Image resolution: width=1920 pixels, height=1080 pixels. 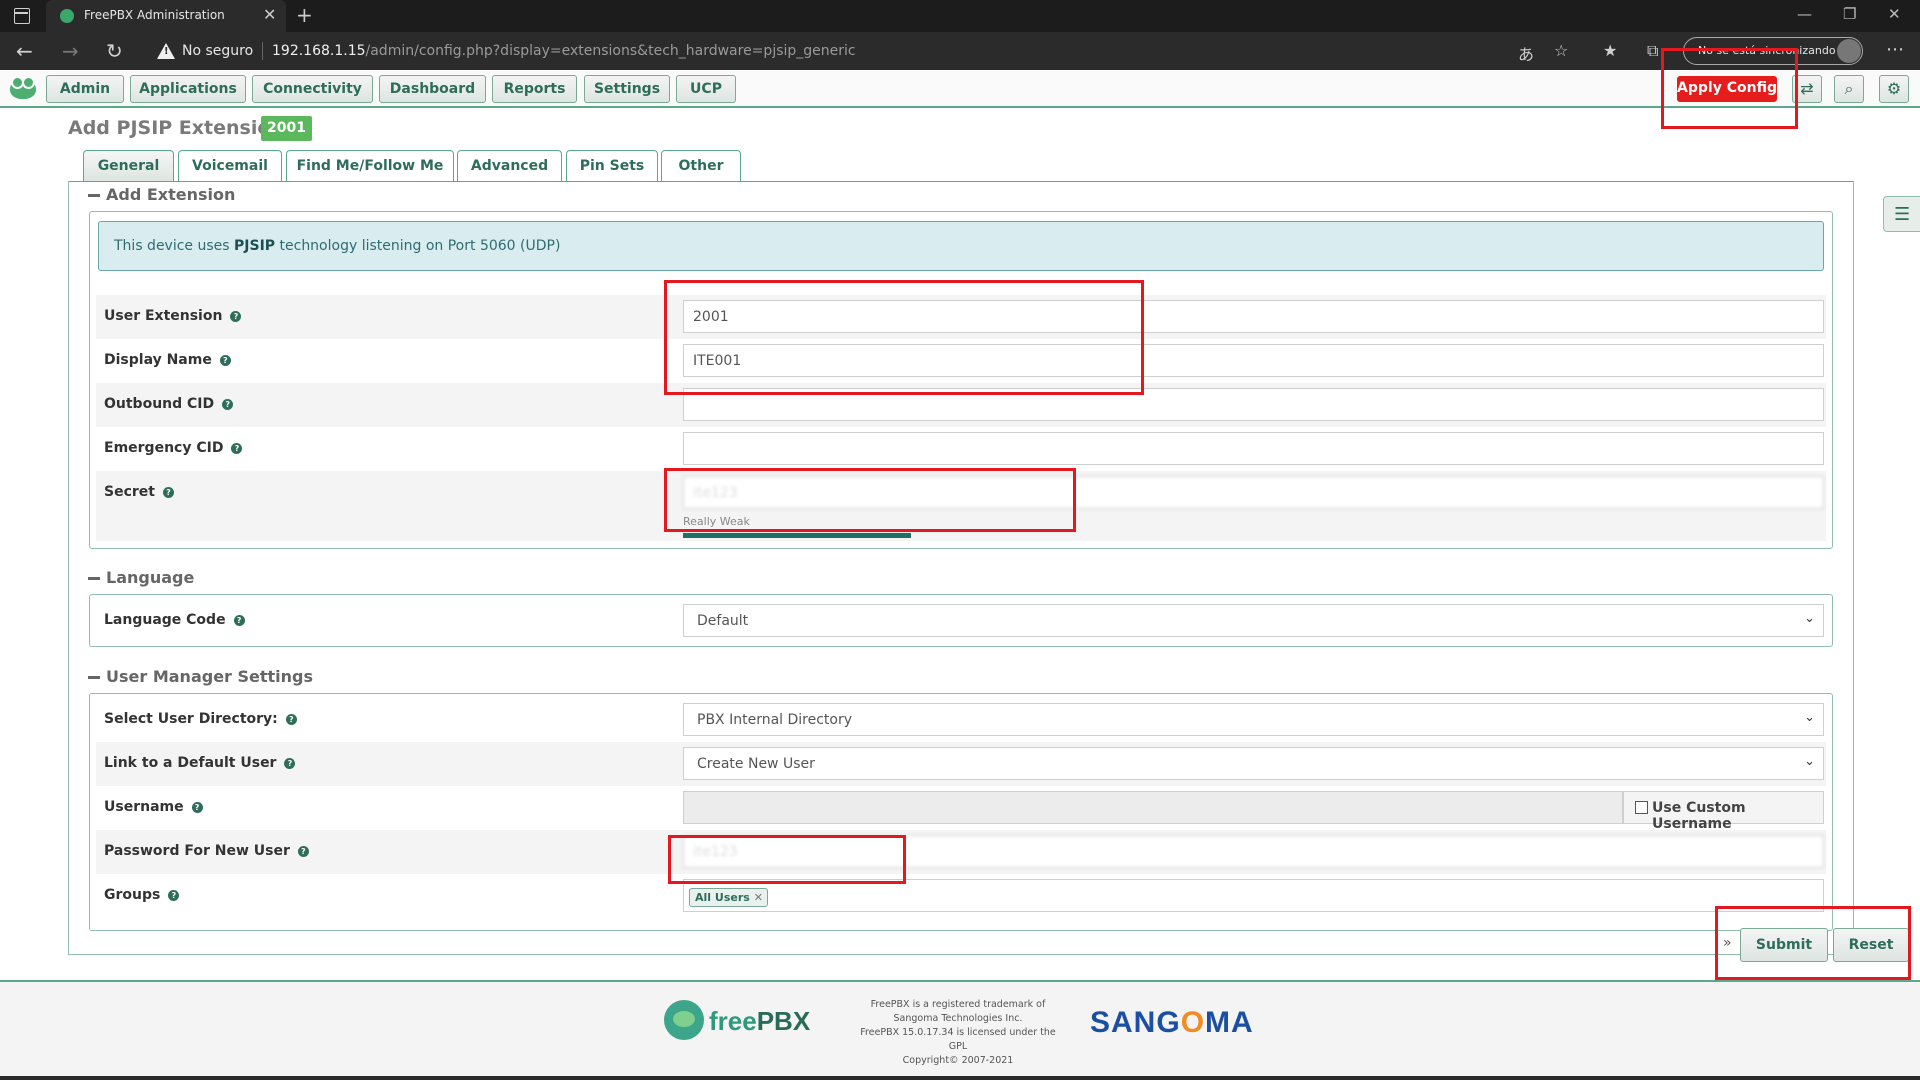 I want to click on annotation-submit, so click(x=1813, y=943).